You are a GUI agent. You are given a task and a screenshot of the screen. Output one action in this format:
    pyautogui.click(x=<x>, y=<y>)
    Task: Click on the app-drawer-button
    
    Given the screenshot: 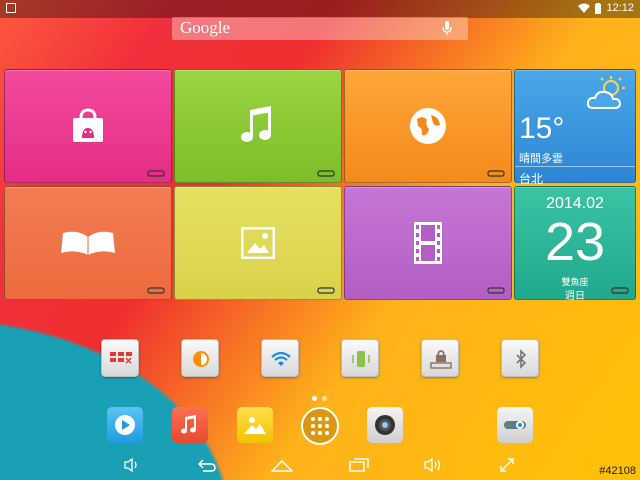 What is the action you would take?
    pyautogui.click(x=320, y=426)
    